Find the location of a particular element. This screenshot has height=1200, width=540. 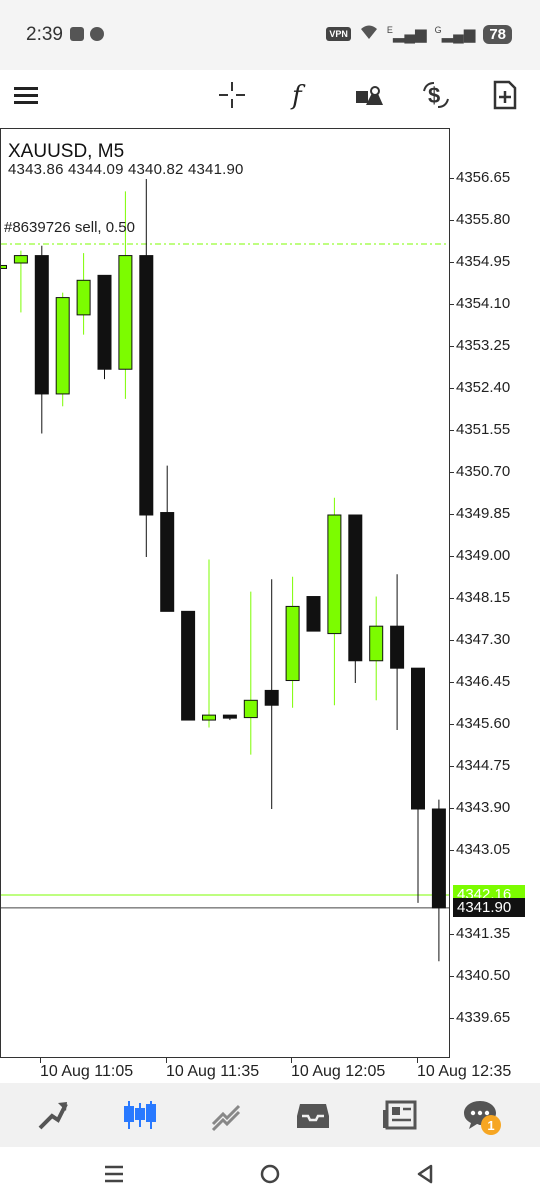

time-tick-label: 10 Aug 12:35 is located at coordinates (464, 1071).